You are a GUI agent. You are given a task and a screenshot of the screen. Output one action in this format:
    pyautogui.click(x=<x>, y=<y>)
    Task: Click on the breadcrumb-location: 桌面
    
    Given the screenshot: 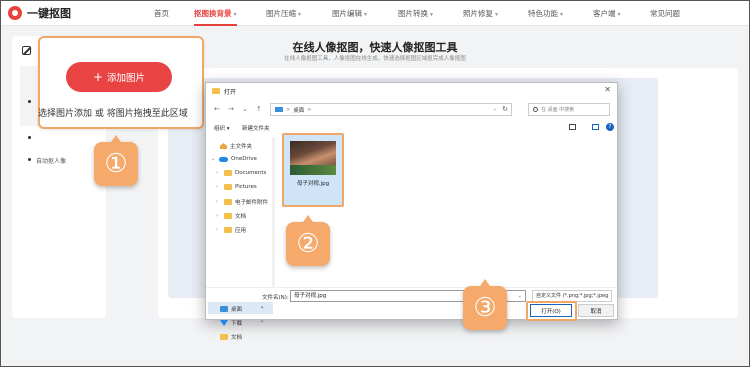 What is the action you would take?
    pyautogui.click(x=298, y=110)
    